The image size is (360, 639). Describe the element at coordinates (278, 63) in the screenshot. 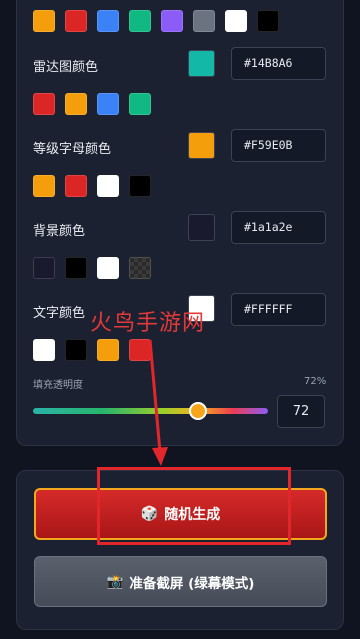

I see `radar-color-hex-input: #14B8A6` at that location.